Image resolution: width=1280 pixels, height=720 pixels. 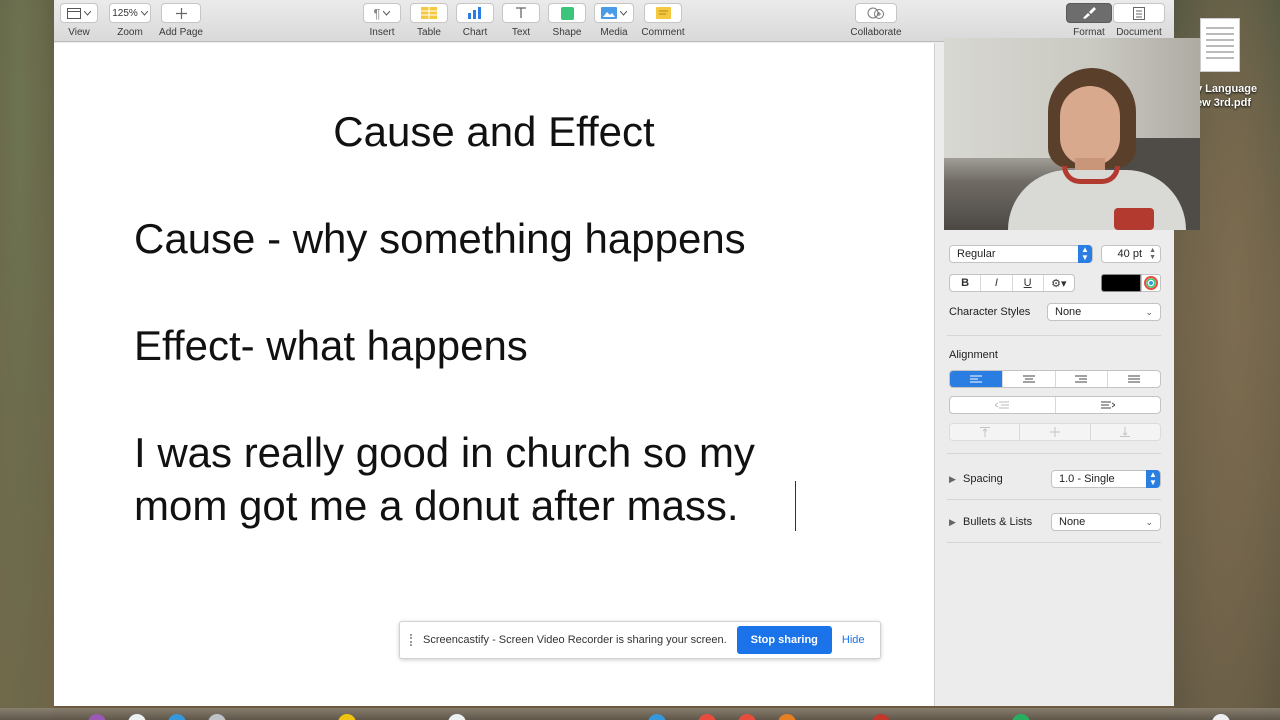 I want to click on format-button, so click(x=1089, y=13).